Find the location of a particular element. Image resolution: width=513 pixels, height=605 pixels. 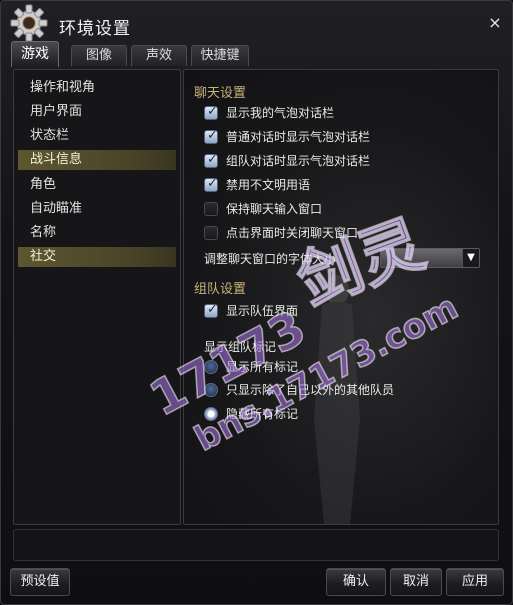

gear-icon is located at coordinates (29, 23).